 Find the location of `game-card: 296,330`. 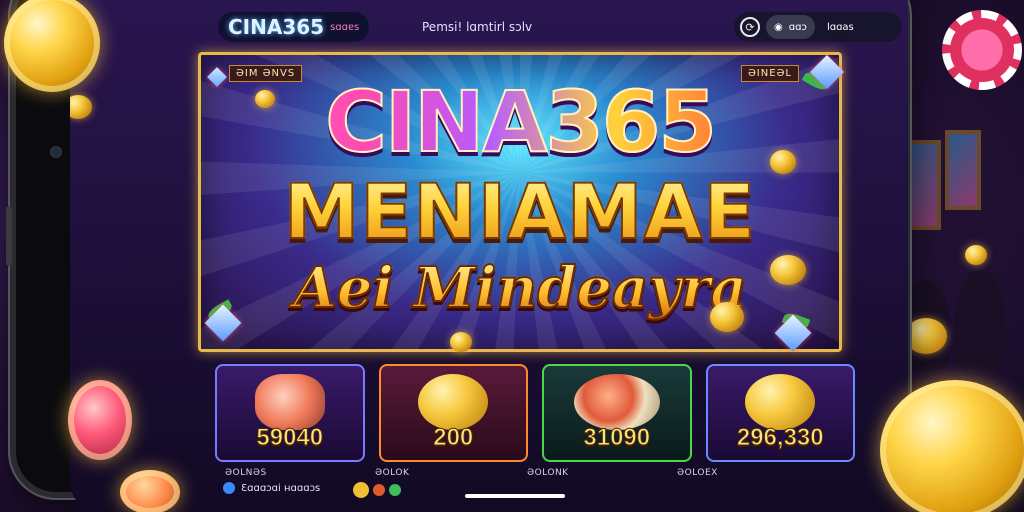

game-card: 296,330 is located at coordinates (780, 413).